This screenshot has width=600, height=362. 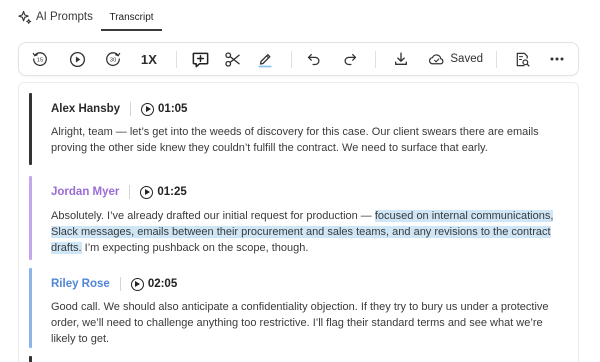 I want to click on playback-speed-button: 1X, so click(x=149, y=59).